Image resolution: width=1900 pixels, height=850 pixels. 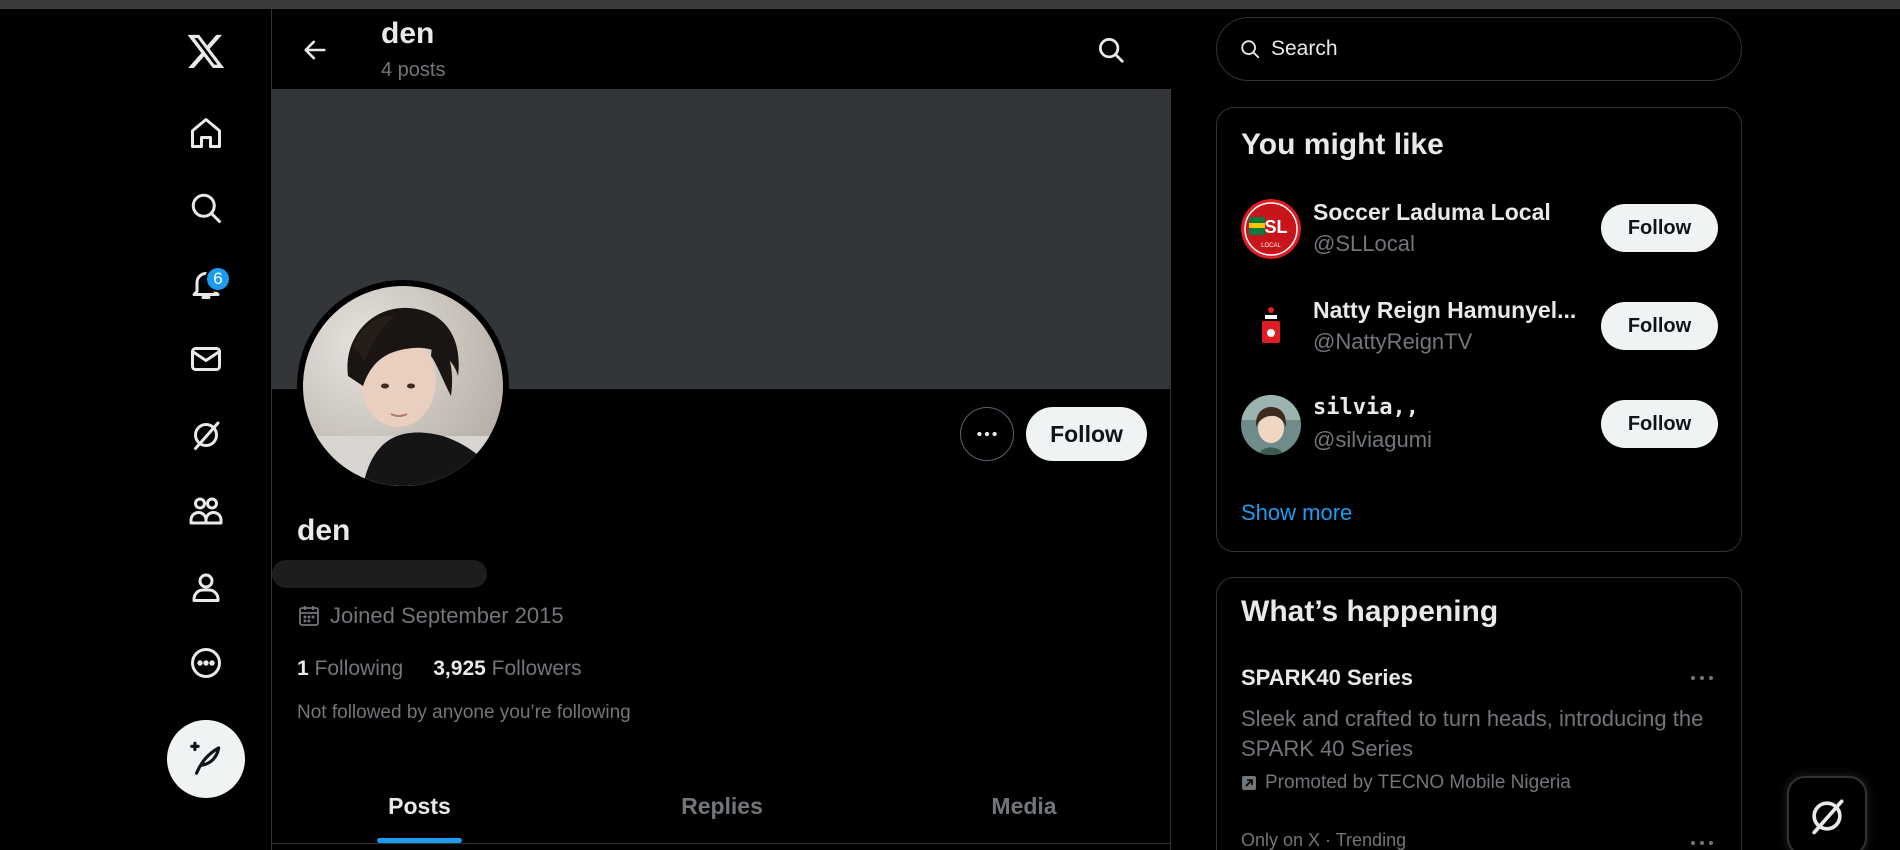 What do you see at coordinates (303, 668) in the screenshot?
I see `following-count: 1` at bounding box center [303, 668].